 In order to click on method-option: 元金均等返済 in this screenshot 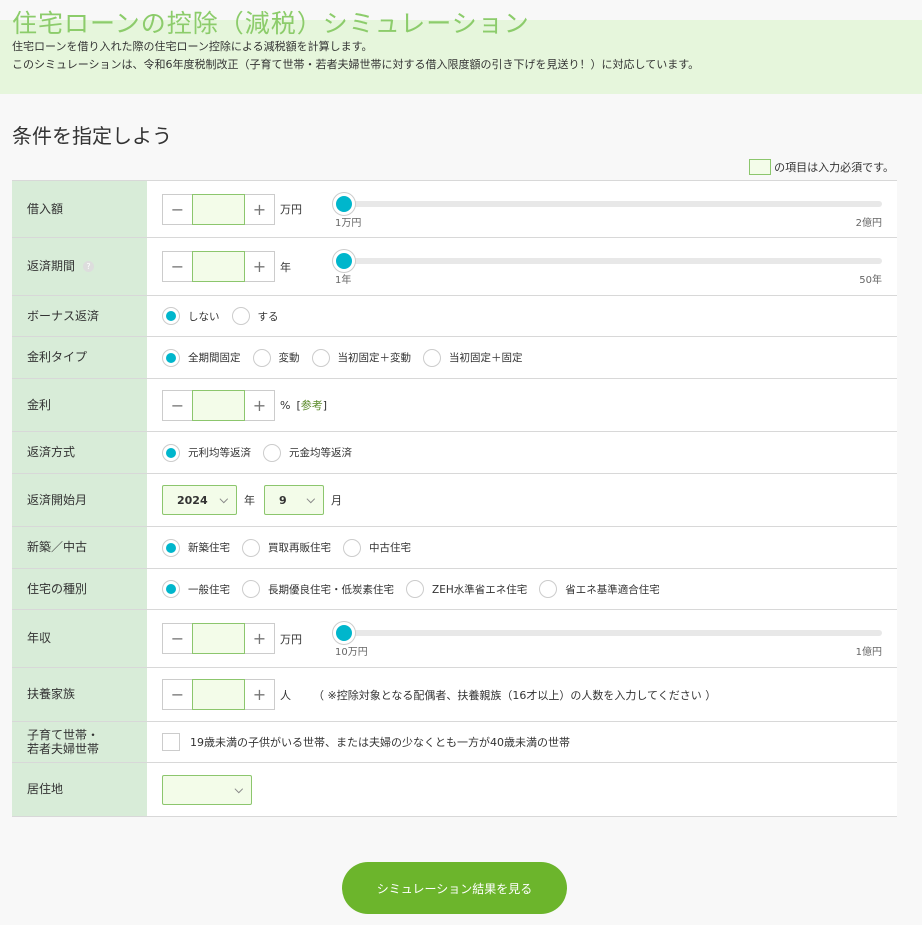, I will do `click(307, 452)`.